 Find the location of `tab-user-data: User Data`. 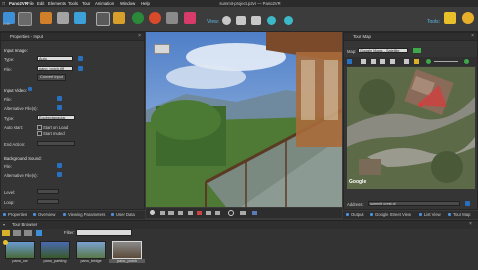

tab-user-data: User Data is located at coordinates (123, 215).